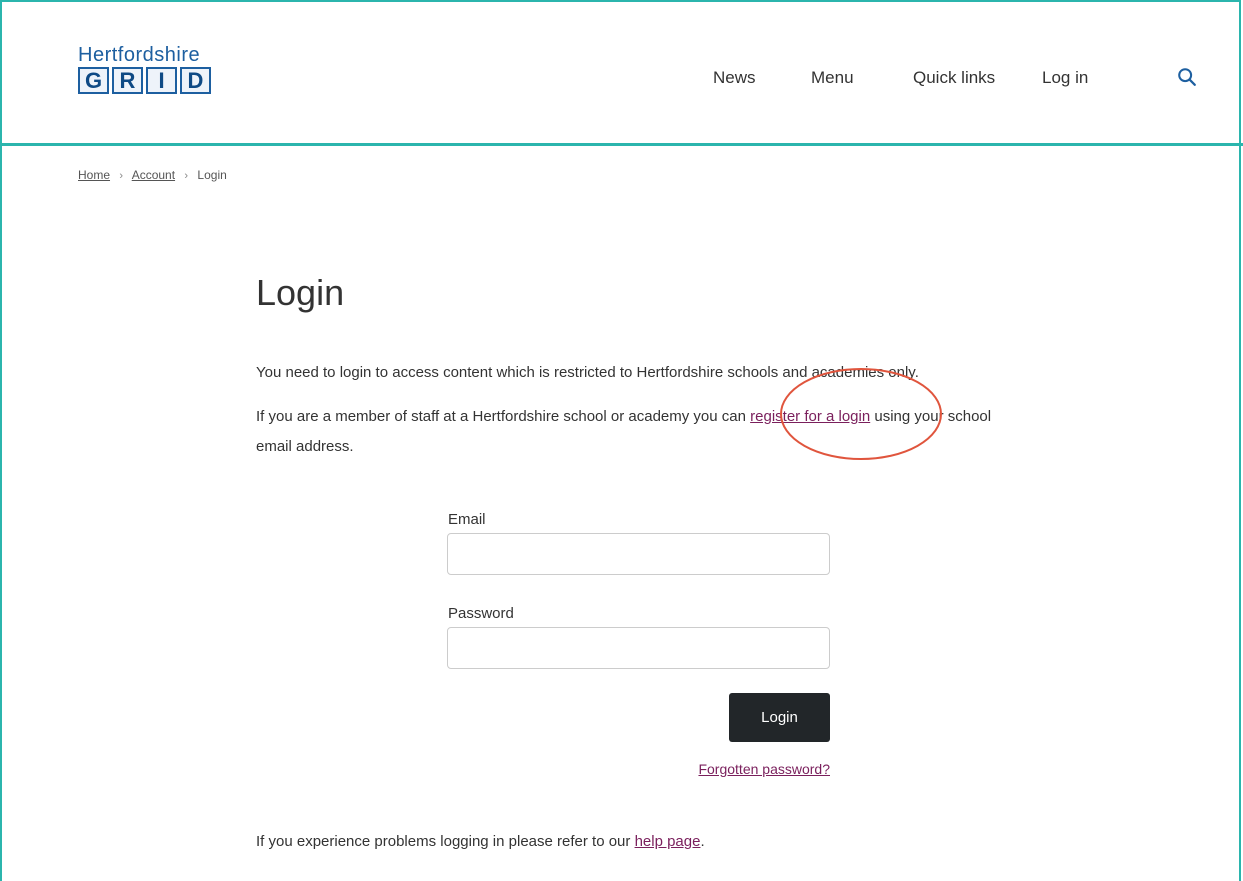  Describe the element at coordinates (954, 78) in the screenshot. I see `nav-quick-links: Quick links` at that location.